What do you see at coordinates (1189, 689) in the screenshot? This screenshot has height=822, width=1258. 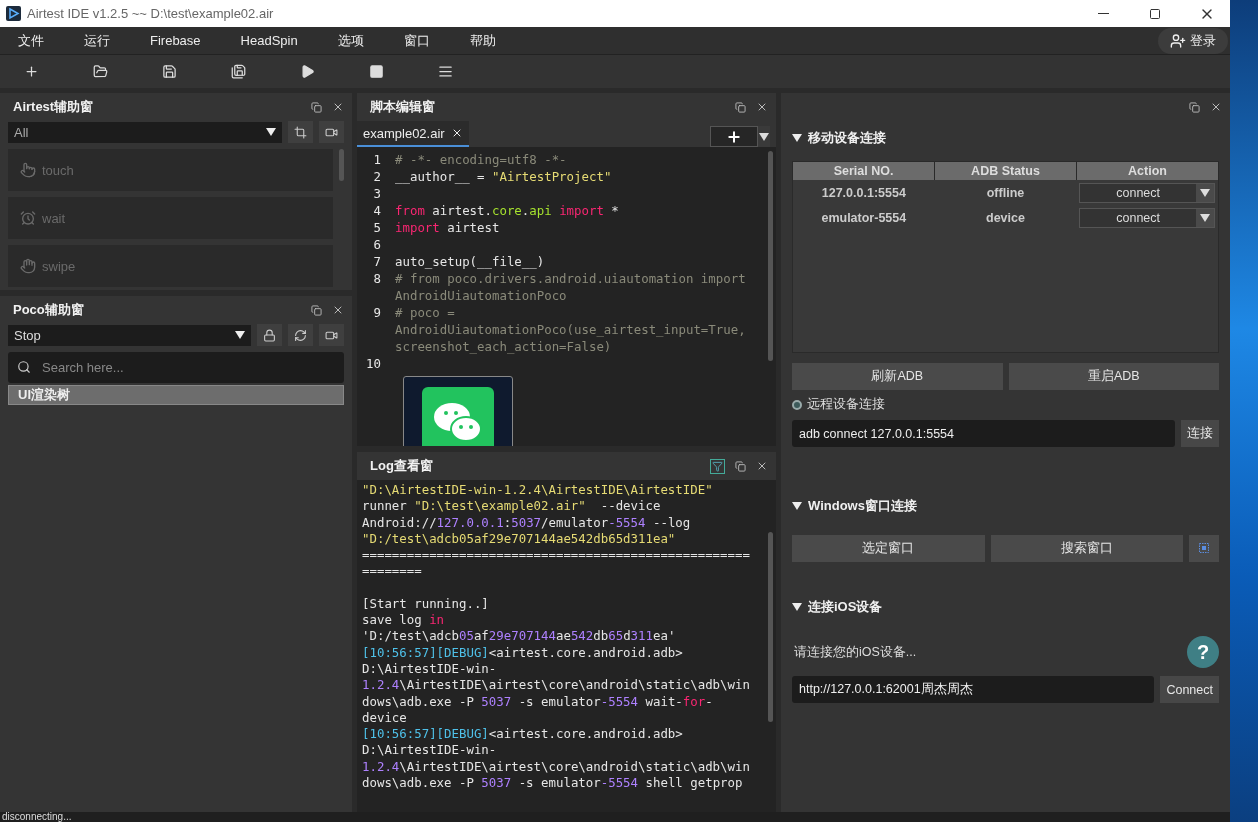 I see `connect-button: Connect` at bounding box center [1189, 689].